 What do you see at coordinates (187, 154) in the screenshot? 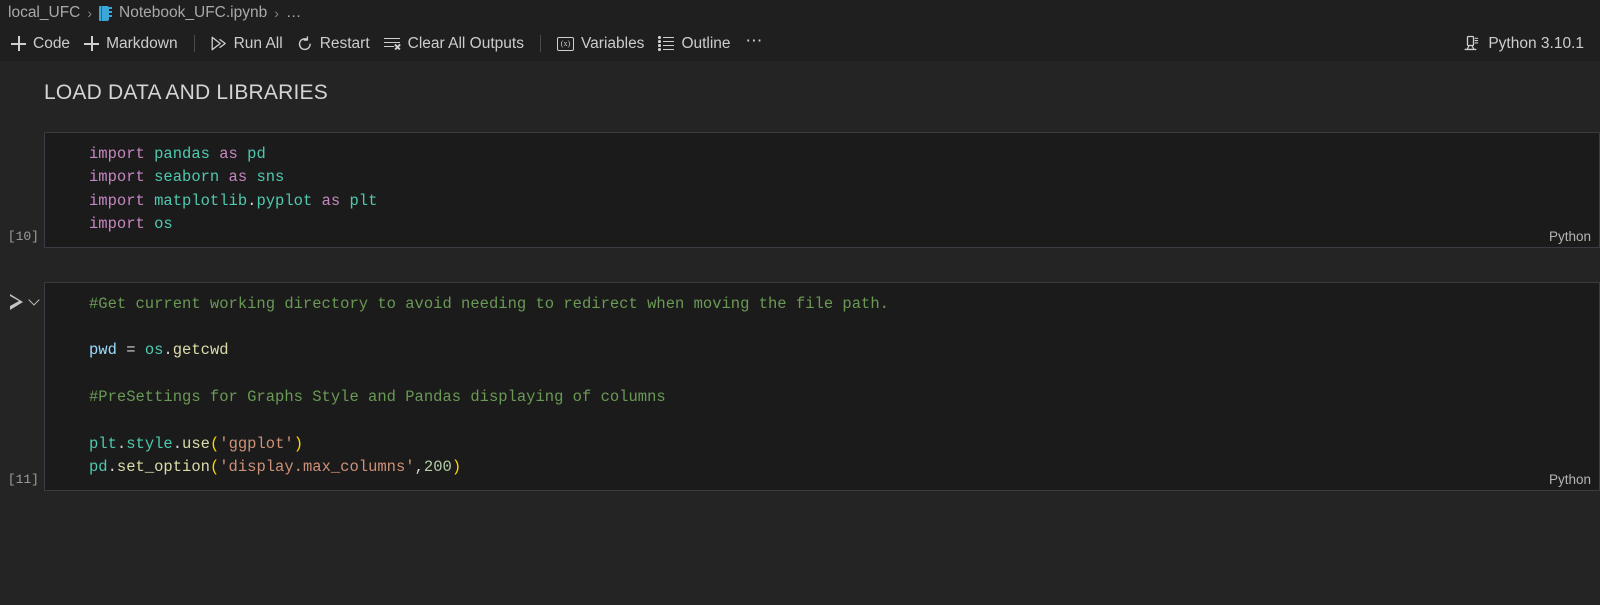
I see `code-token: pandas` at bounding box center [187, 154].